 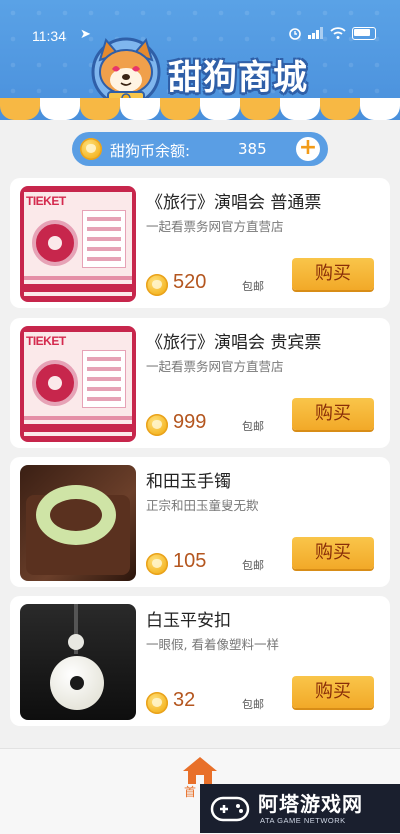 I want to click on product-card: TIEKET 《旅行》演唱会 普通票 一起看票务网官方直营店 520 包邮 购买, so click(x=200, y=243).